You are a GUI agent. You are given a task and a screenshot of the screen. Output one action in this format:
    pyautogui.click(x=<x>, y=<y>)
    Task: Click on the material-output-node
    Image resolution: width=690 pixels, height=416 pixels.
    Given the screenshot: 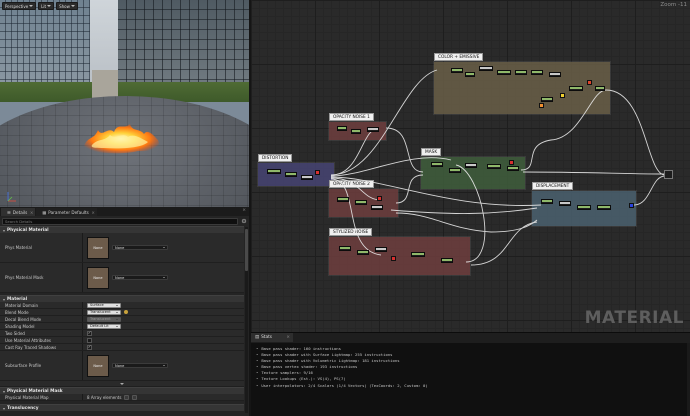 What is the action you would take?
    pyautogui.click(x=668, y=174)
    